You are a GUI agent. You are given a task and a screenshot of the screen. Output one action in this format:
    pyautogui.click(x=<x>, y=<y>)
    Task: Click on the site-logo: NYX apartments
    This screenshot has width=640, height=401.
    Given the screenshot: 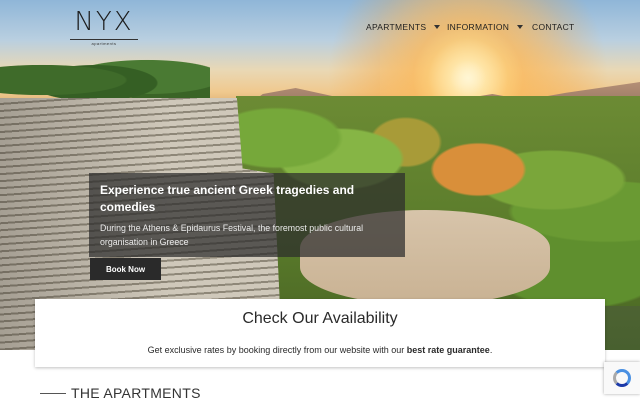 What is the action you would take?
    pyautogui.click(x=104, y=27)
    